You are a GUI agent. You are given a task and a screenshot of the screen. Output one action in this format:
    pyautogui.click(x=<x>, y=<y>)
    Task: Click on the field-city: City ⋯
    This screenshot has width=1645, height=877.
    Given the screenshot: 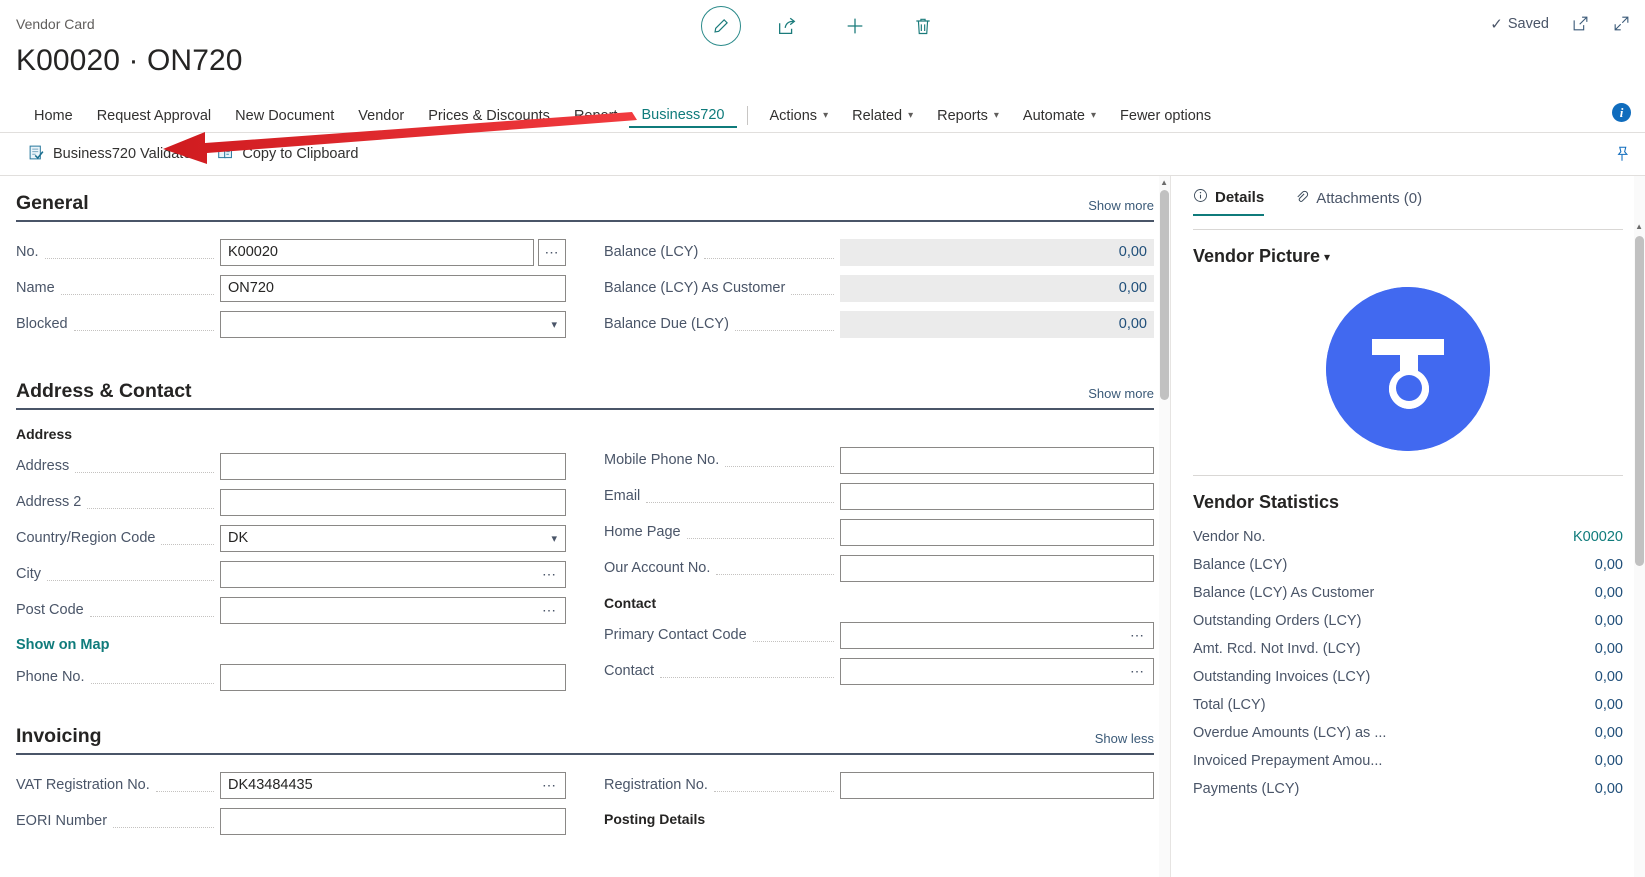 What is the action you would take?
    pyautogui.click(x=291, y=574)
    